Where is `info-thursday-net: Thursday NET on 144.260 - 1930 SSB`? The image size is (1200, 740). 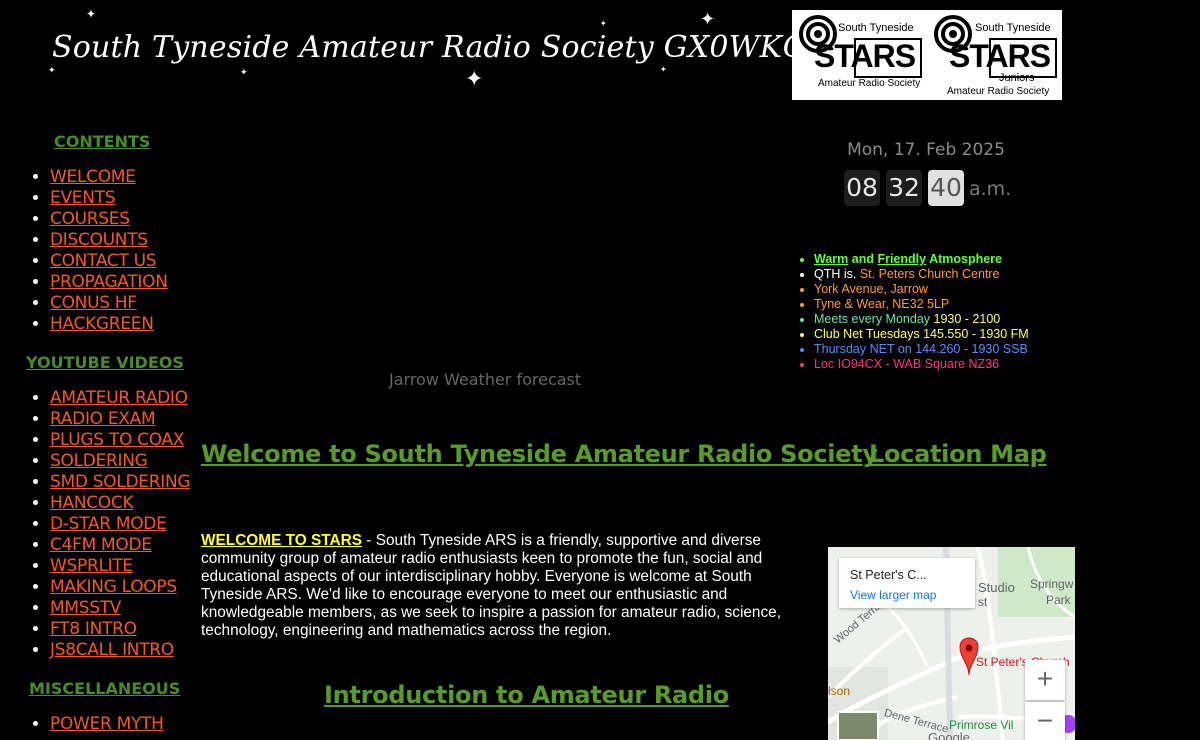 info-thursday-net: Thursday NET on 144.260 - 1930 SSB is located at coordinates (921, 349).